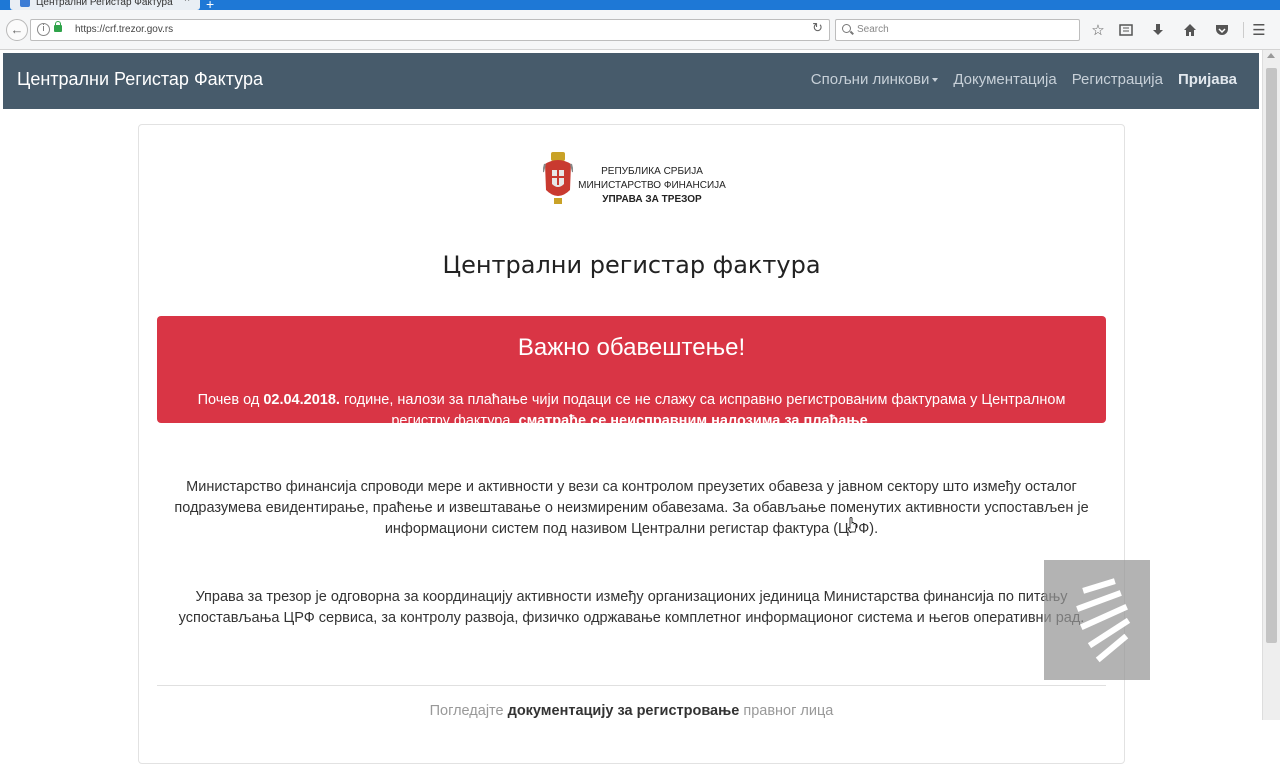 This screenshot has width=1280, height=764. I want to click on mouse-cursor-icon, so click(852, 525).